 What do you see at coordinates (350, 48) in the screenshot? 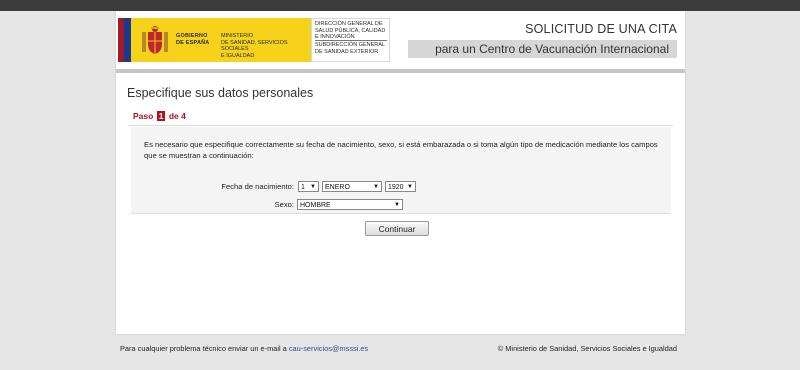
I see `subdireccion-label: SUBDIRECCIÓN GENERAL DE SANIDAD EXTERIOR` at bounding box center [350, 48].